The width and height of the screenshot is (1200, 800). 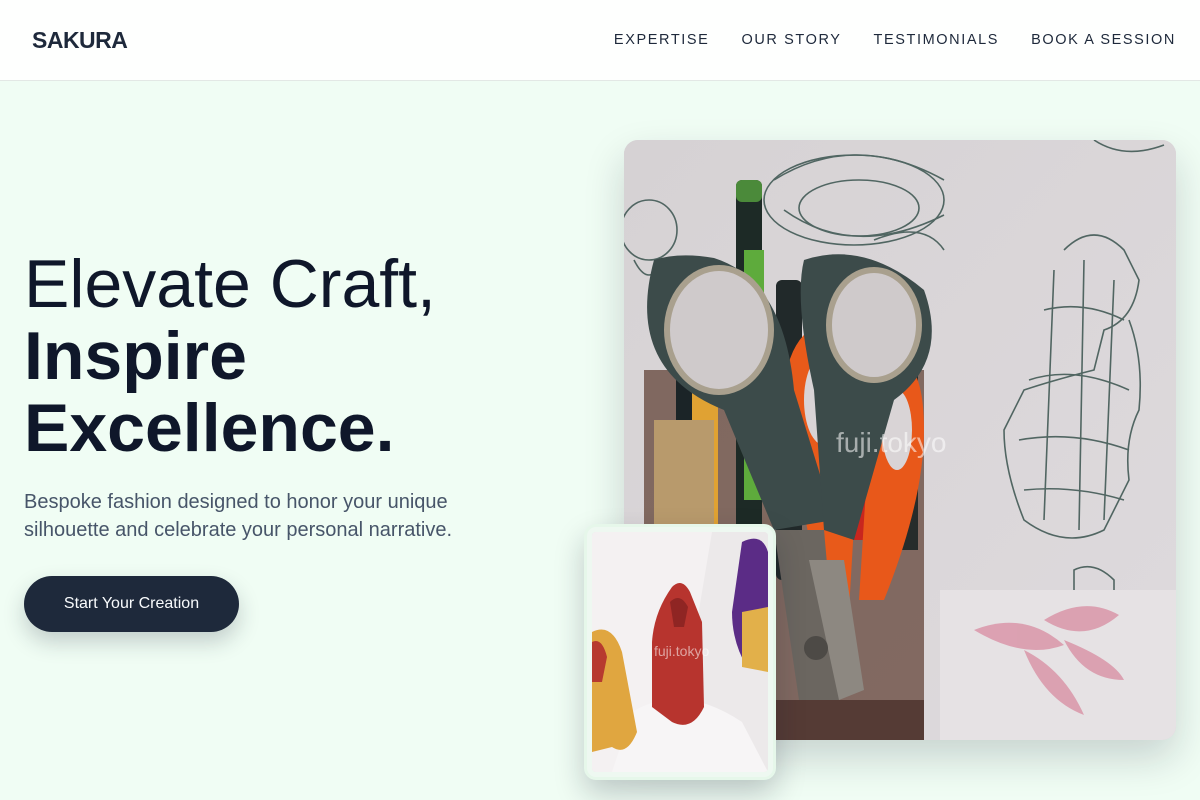 I want to click on main-image-watermark: fuji.tokyo, so click(x=891, y=442).